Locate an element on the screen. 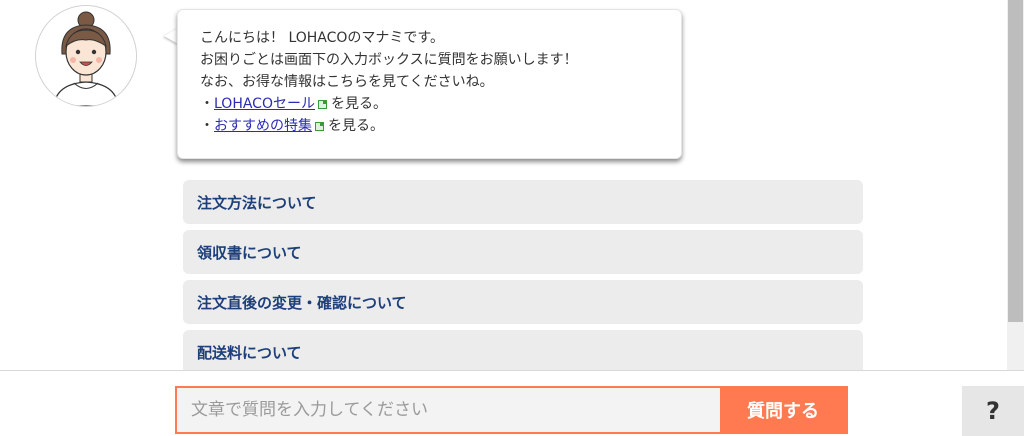  operator-avatar-icon is located at coordinates (86, 56).